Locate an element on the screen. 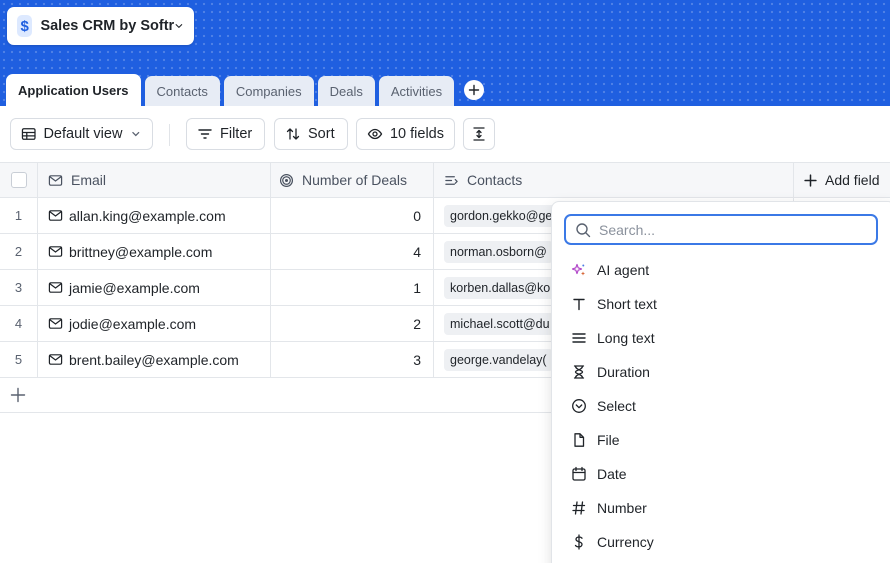  deals-value: 1 is located at coordinates (417, 287).